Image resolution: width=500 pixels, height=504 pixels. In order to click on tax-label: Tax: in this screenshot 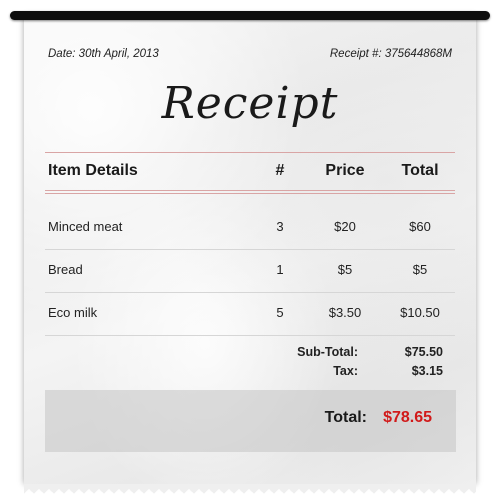, I will do `click(345, 371)`.